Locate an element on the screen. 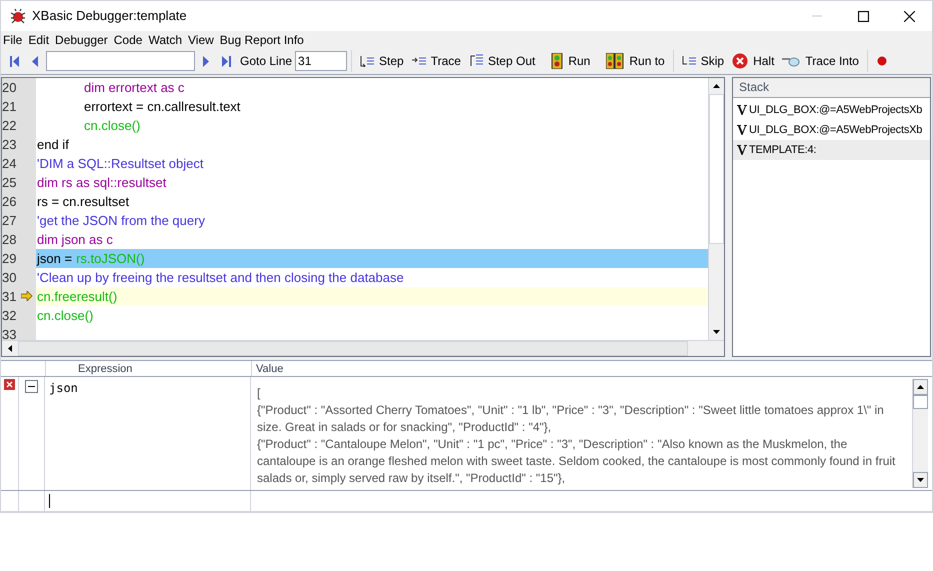  toolbar-button: Run to is located at coordinates (635, 61).